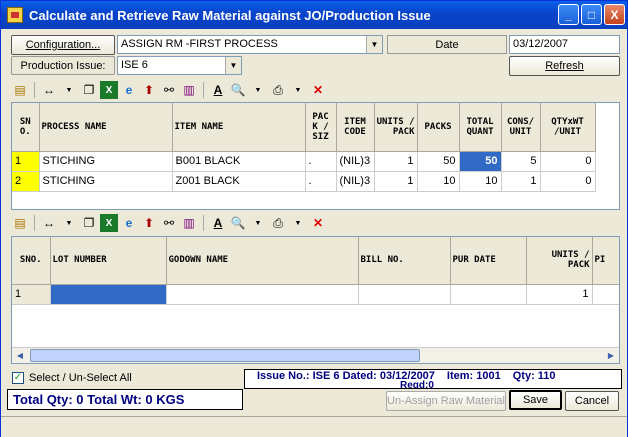 The width and height of the screenshot is (628, 437). Describe the element at coordinates (239, 181) in the screenshot. I see `item-name-cell: Z001 BLACK` at that location.